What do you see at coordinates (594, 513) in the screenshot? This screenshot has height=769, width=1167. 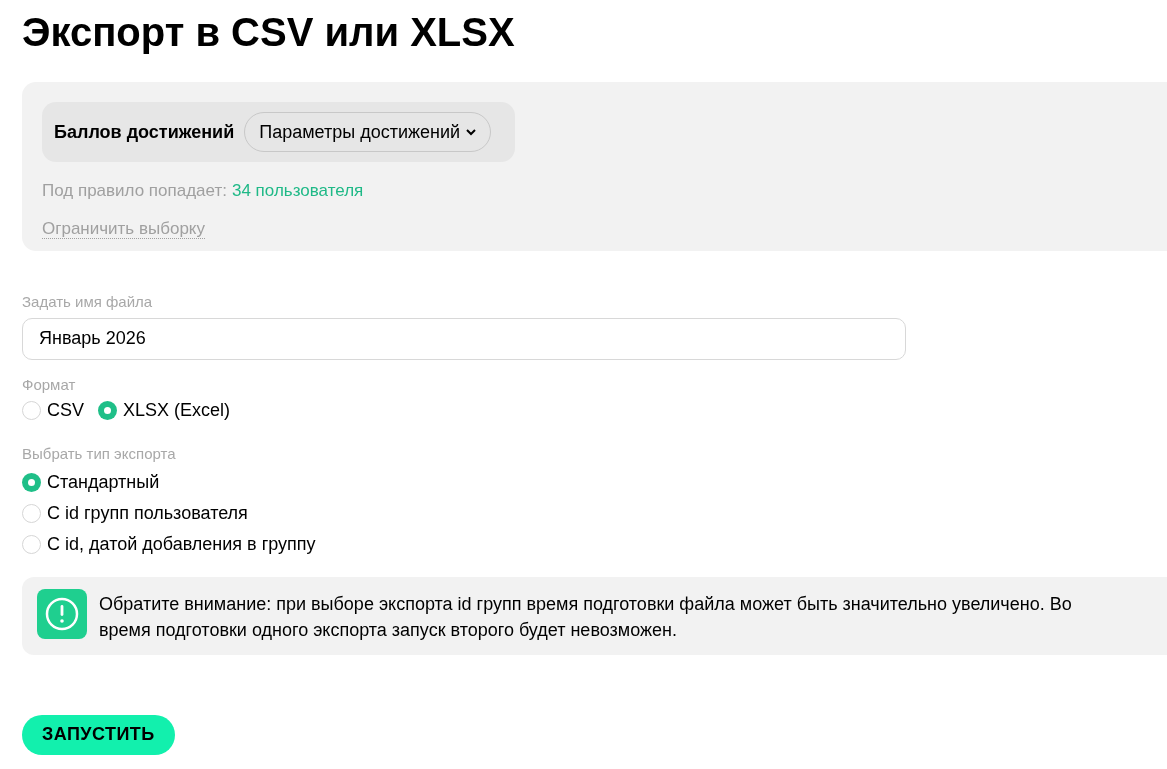 I see `radio-option: С id групп пользователя` at bounding box center [594, 513].